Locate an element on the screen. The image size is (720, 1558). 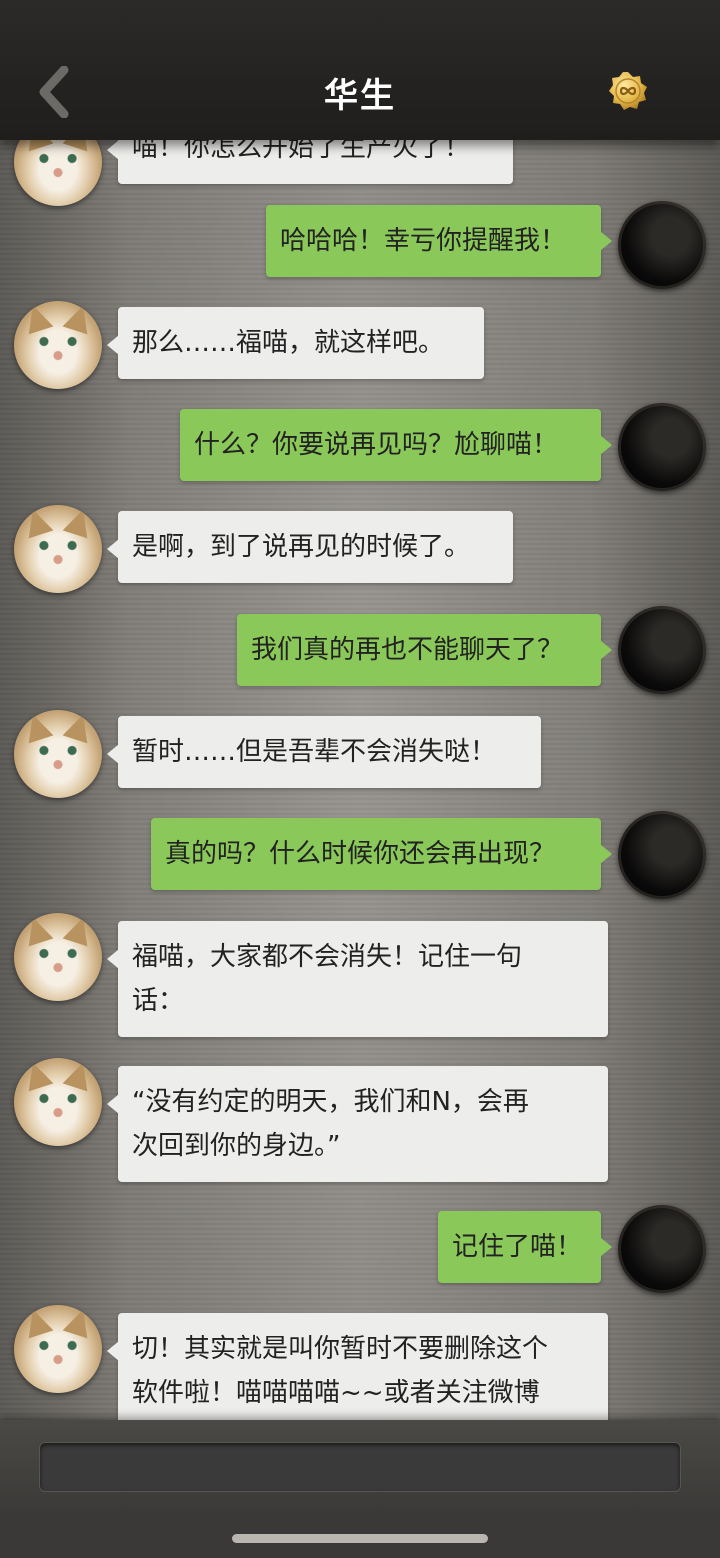
message-bubble-outgoing: 哈哈哈！幸亏你提醒我！ is located at coordinates (439, 241).